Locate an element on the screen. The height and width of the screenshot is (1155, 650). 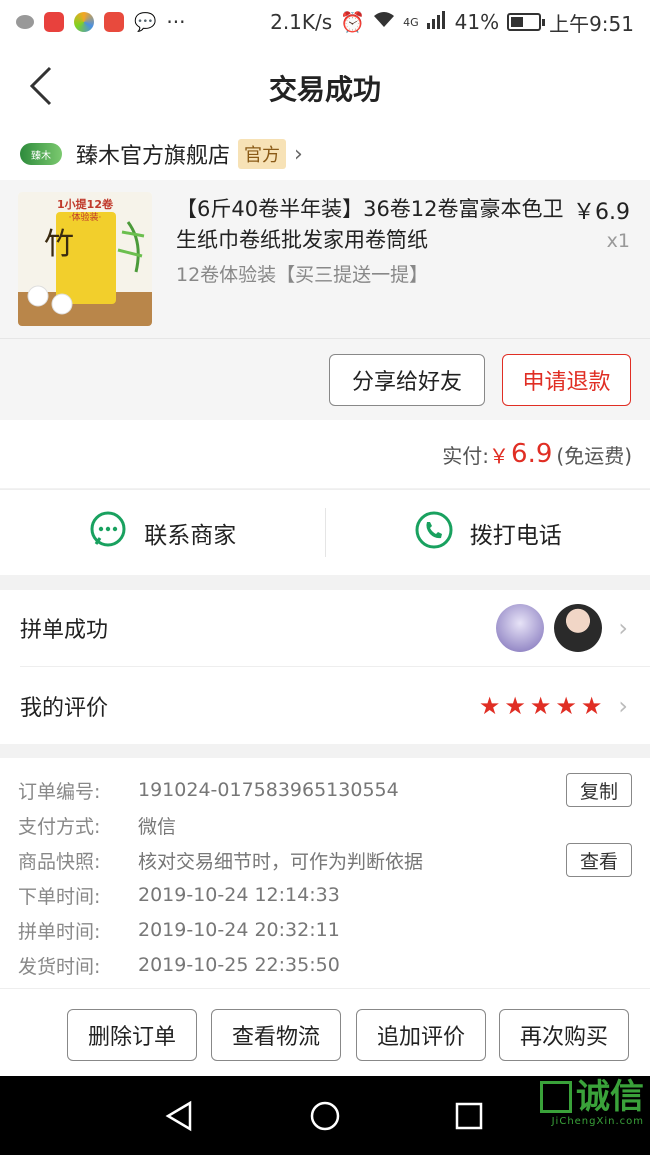
ship-time-line: 发货时间: 2019-10-25 22:35:50 is located at coordinates (179, 965).